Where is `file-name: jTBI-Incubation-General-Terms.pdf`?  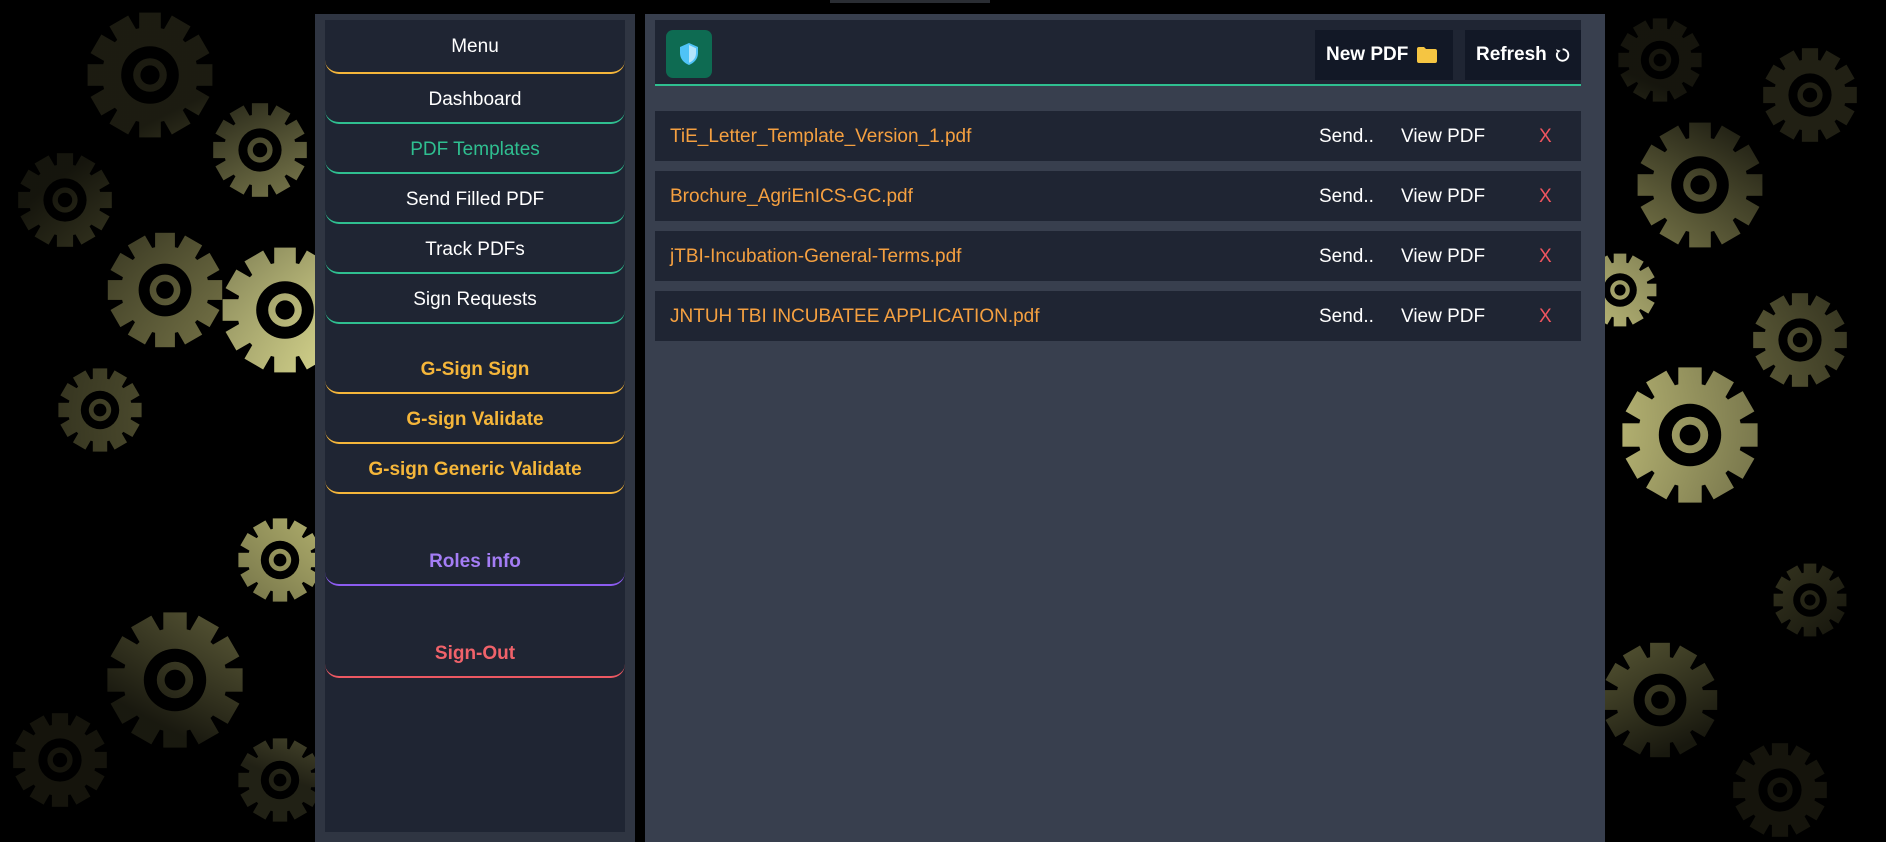 file-name: jTBI-Incubation-General-Terms.pdf is located at coordinates (815, 257).